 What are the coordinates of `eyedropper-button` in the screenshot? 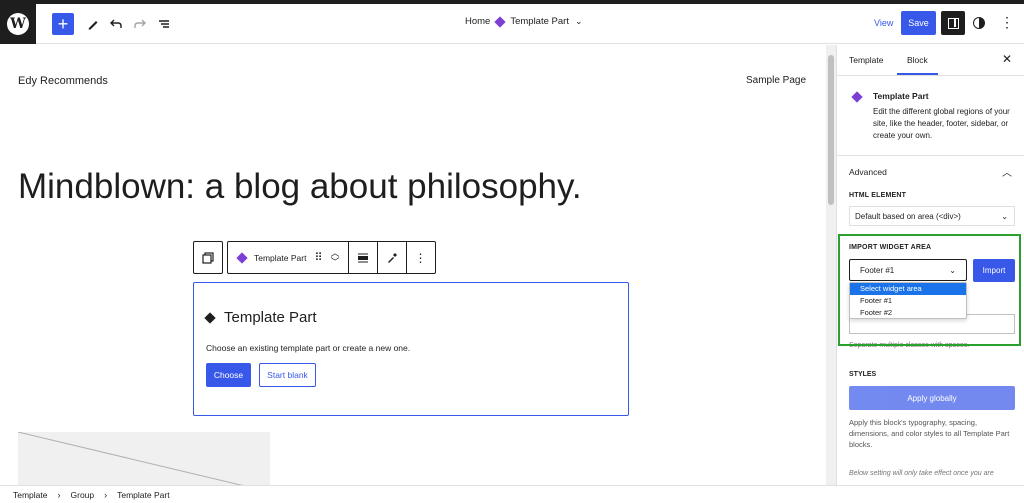 It's located at (392, 257).